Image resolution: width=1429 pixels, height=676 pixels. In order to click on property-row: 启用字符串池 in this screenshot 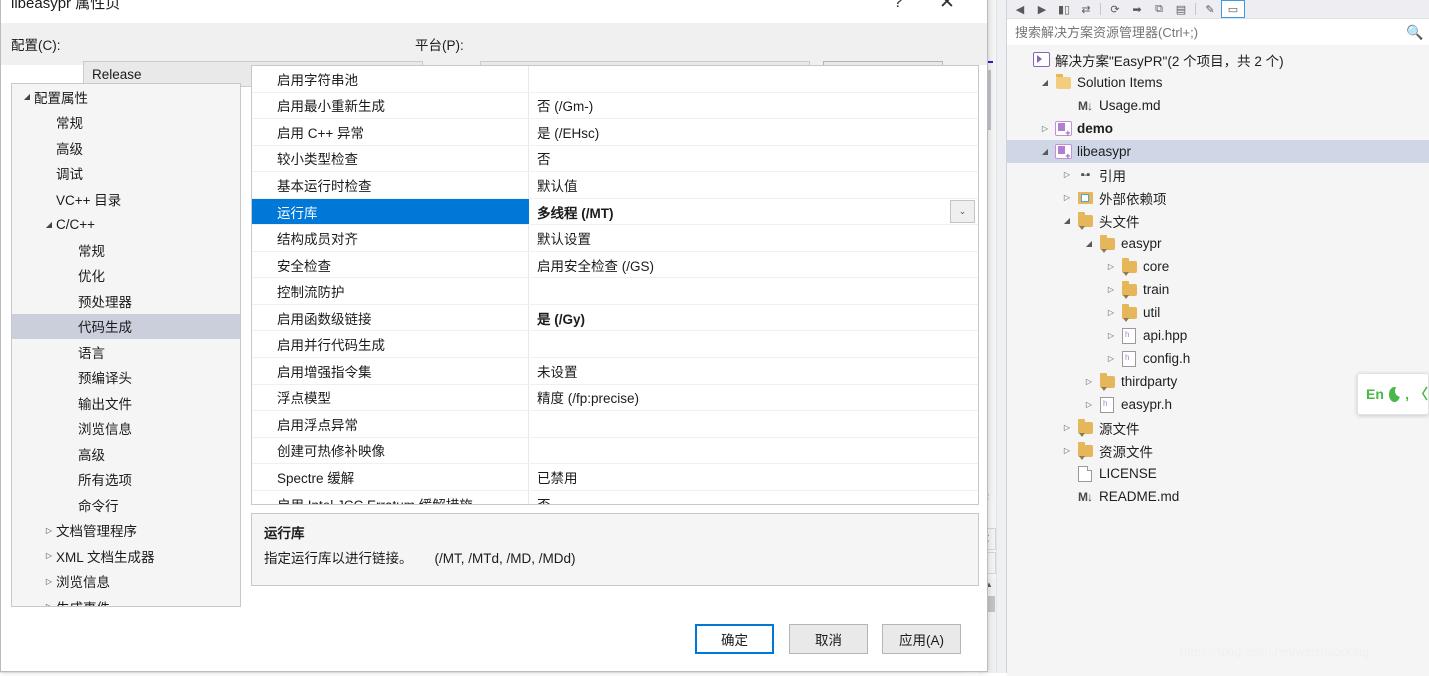, I will do `click(615, 79)`.